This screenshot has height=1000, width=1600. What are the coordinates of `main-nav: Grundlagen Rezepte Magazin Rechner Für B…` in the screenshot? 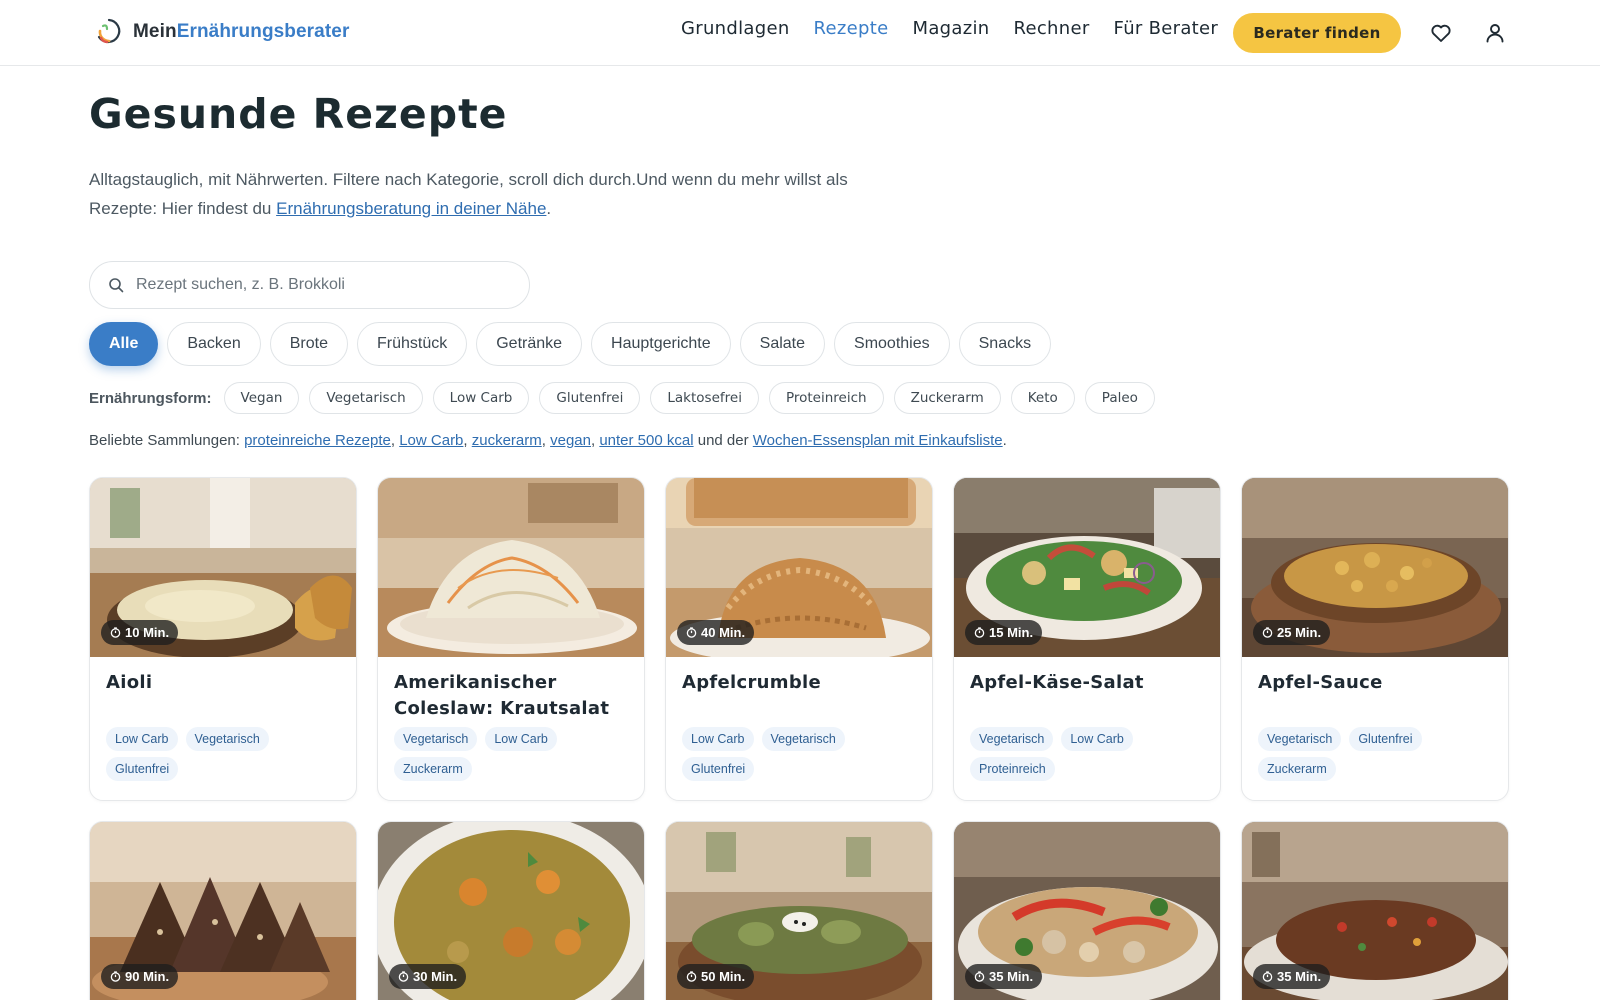 It's located at (949, 28).